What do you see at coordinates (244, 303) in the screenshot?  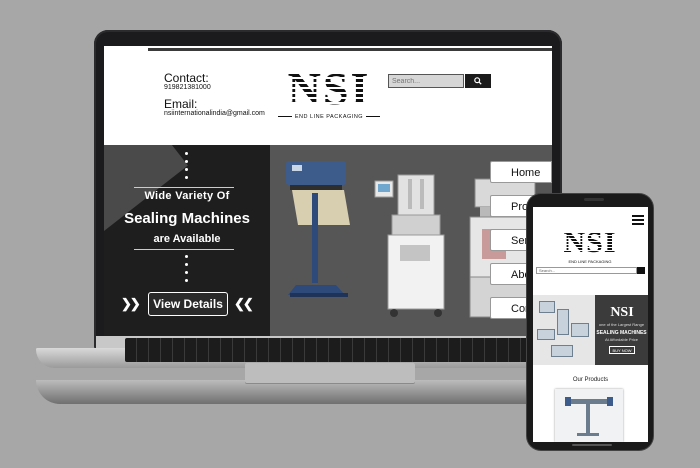 I see `chevrons-left-icon: ❮❮` at bounding box center [244, 303].